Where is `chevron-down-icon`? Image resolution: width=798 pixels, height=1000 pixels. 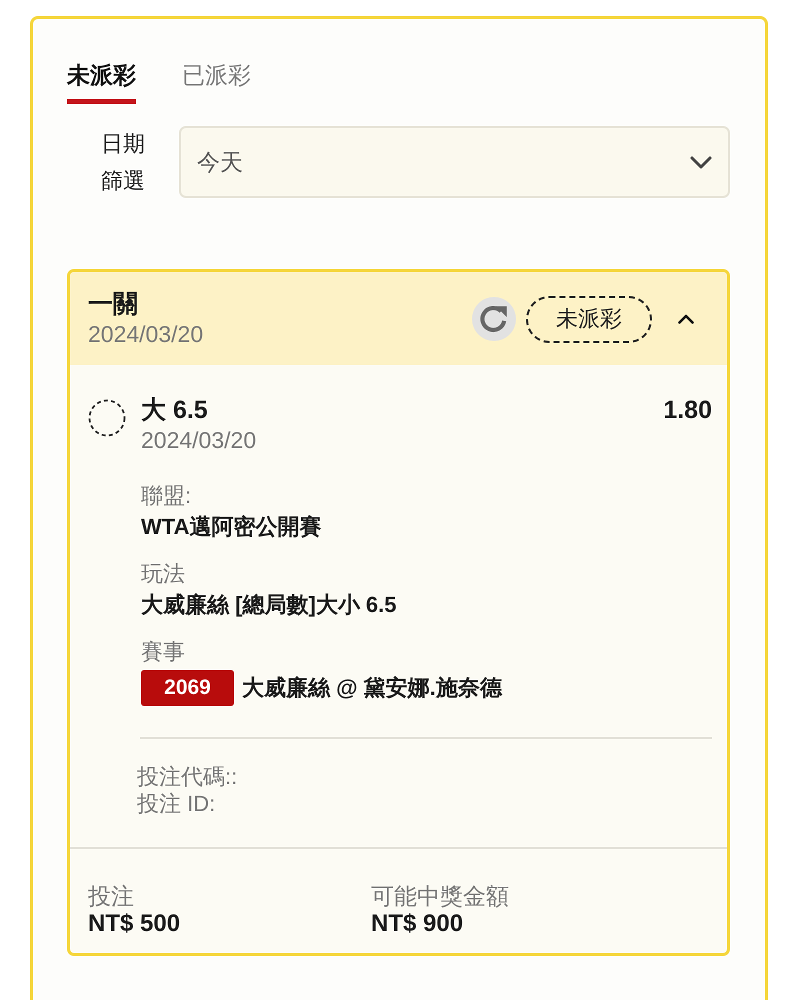
chevron-down-icon is located at coordinates (701, 162).